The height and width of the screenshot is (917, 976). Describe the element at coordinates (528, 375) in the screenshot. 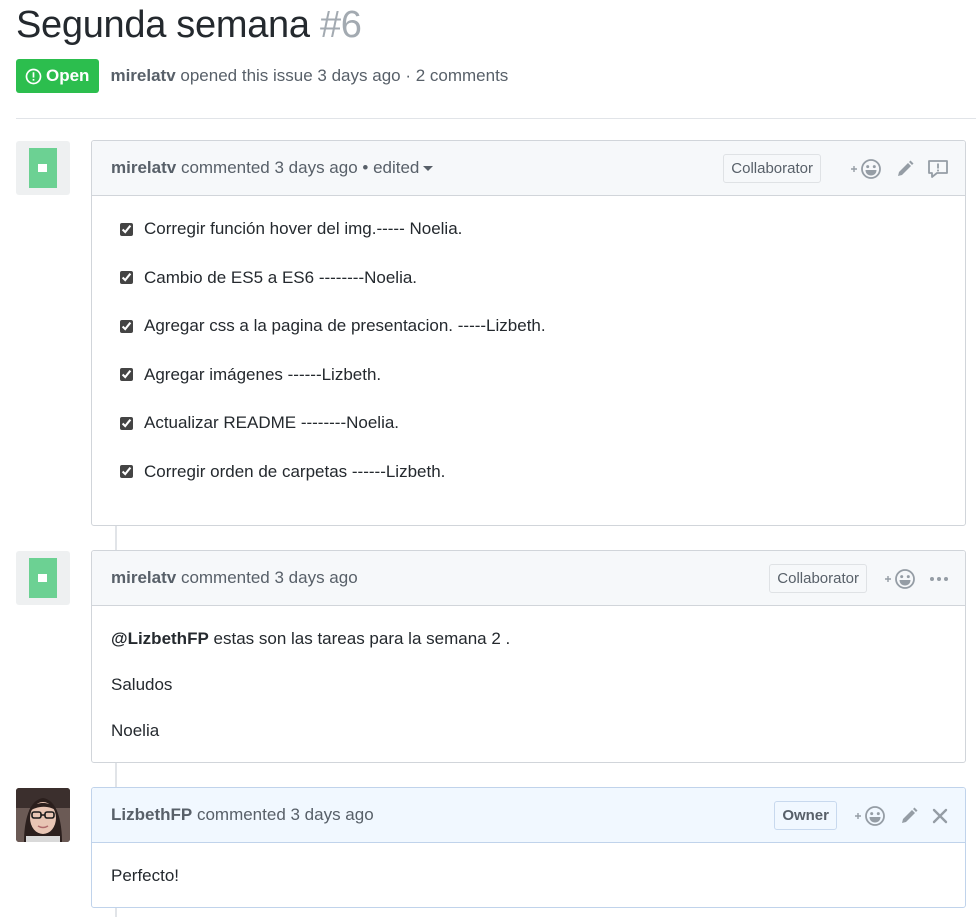

I see `task-item: Agregar imágenes ------Lizbeth.` at that location.